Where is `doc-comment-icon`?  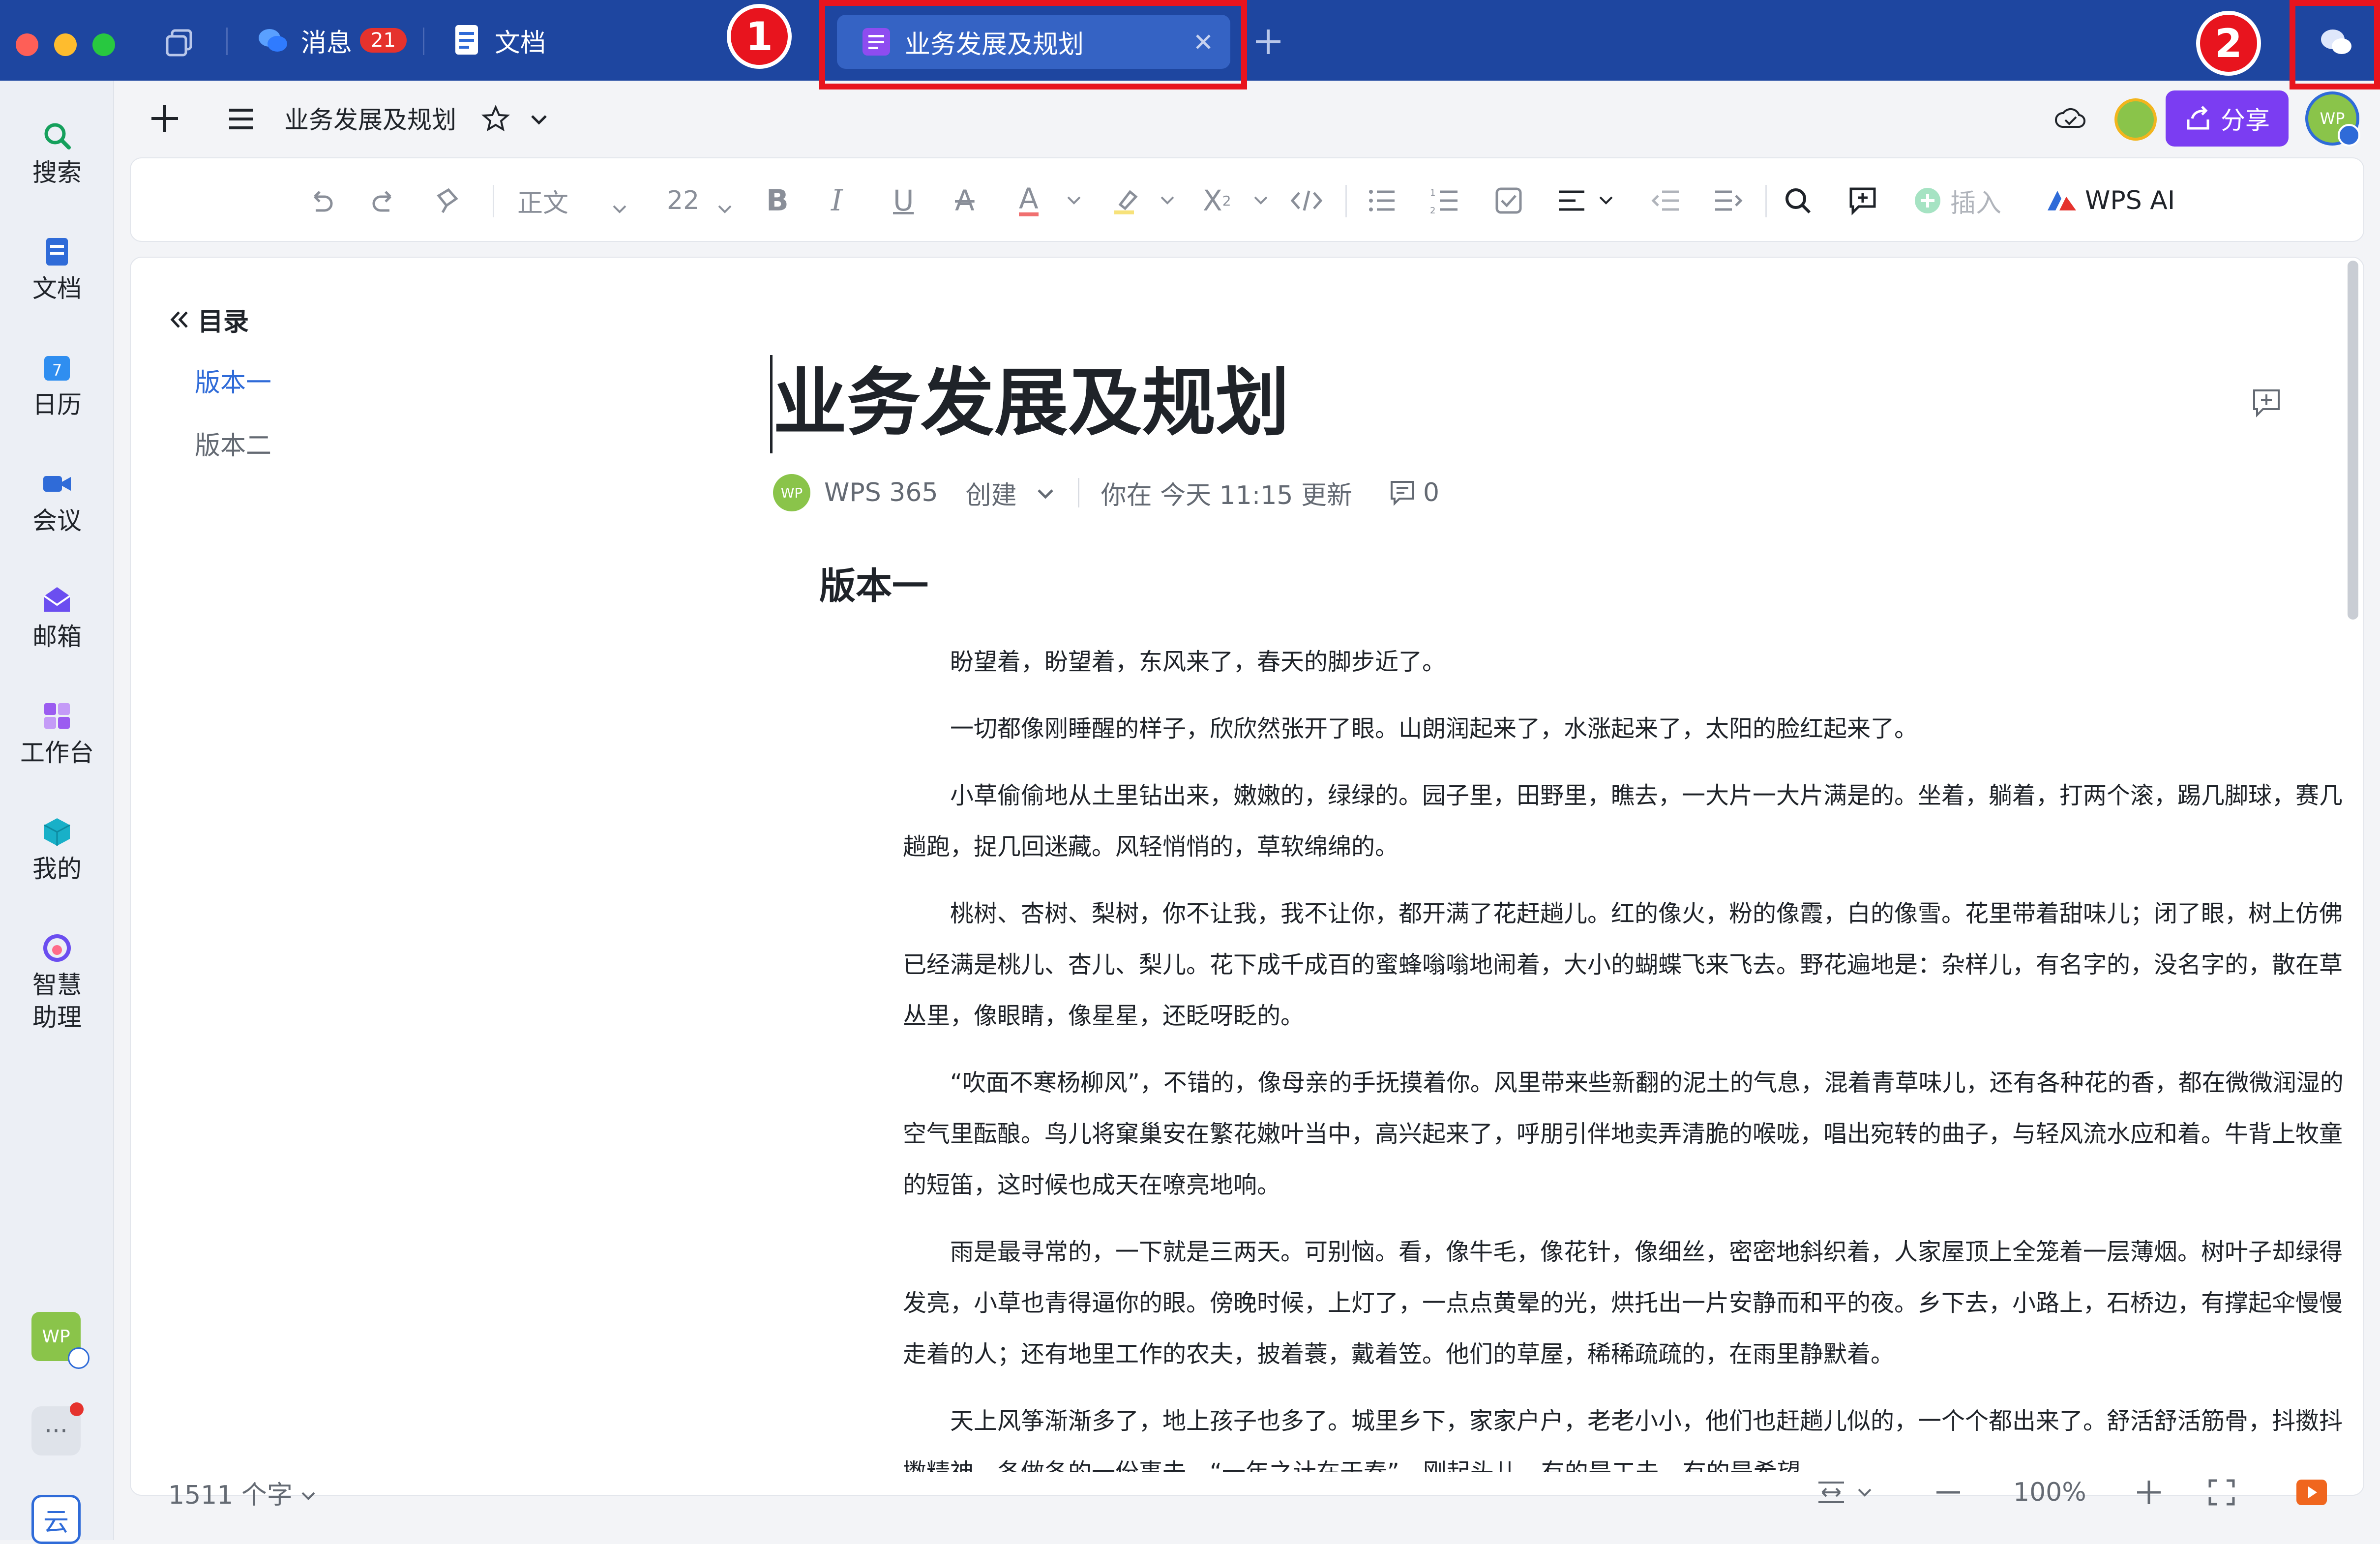 doc-comment-icon is located at coordinates (2266, 402).